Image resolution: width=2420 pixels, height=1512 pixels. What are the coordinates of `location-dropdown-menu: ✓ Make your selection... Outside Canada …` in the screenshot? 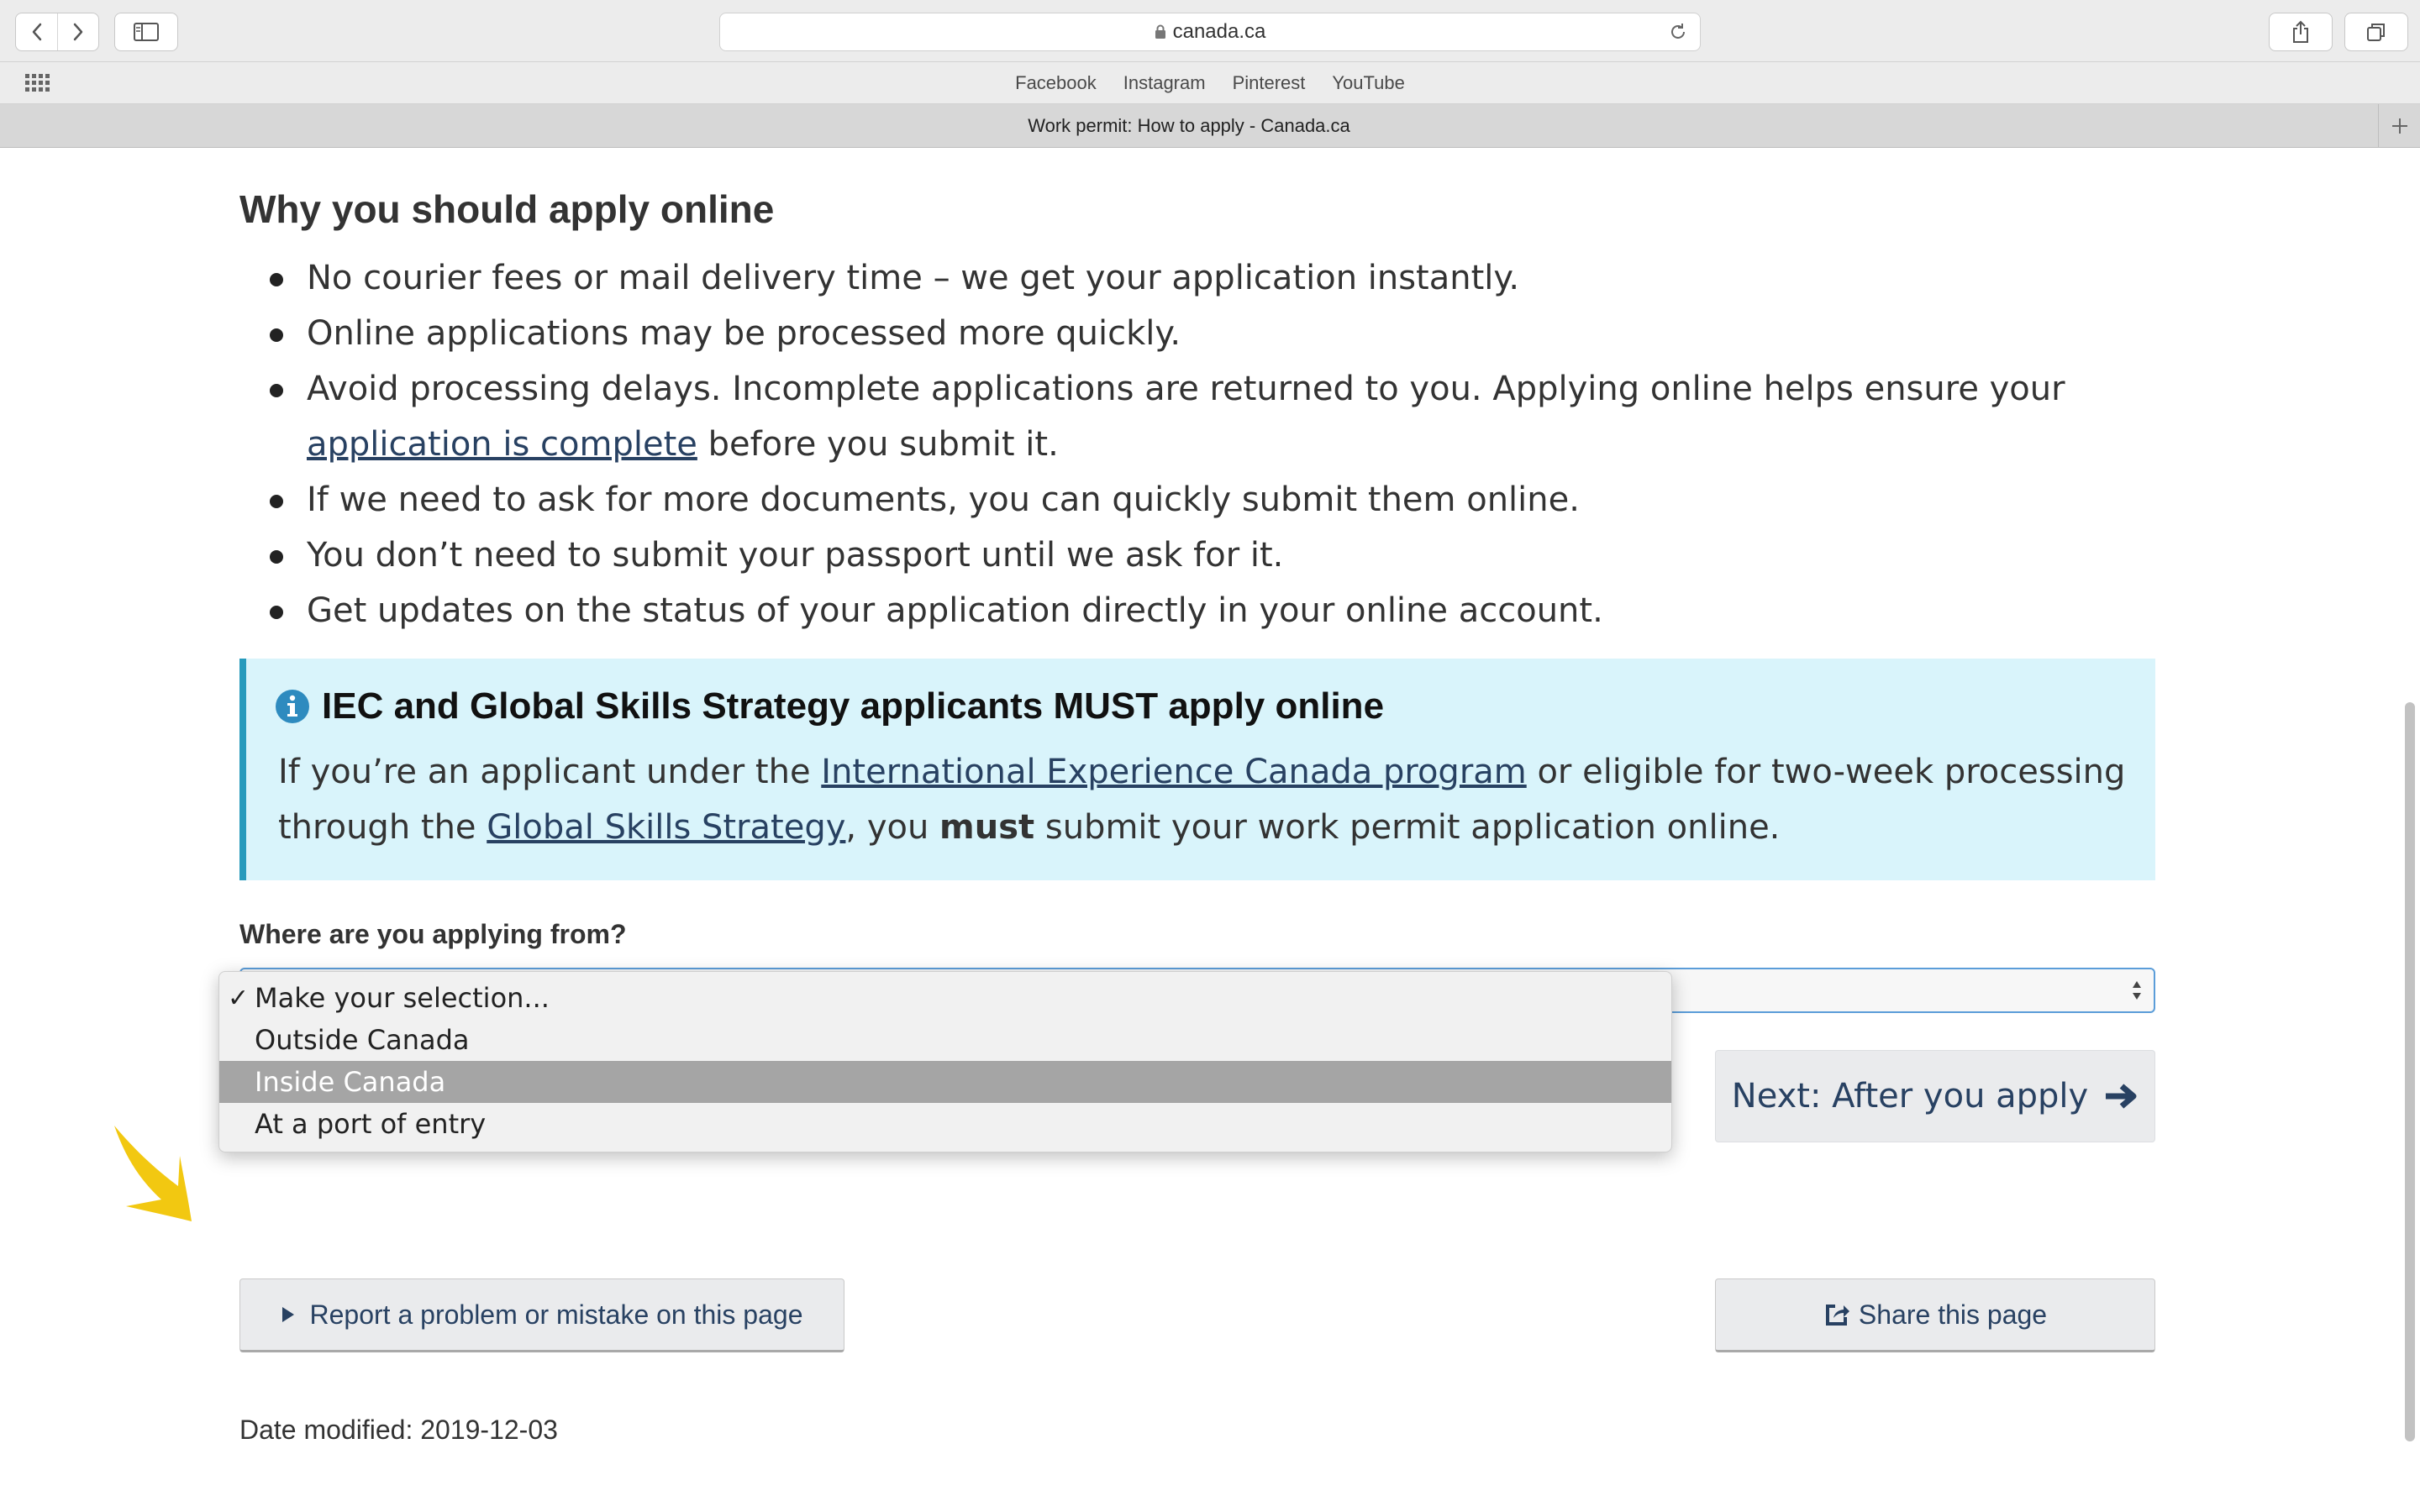 It's located at (945, 1061).